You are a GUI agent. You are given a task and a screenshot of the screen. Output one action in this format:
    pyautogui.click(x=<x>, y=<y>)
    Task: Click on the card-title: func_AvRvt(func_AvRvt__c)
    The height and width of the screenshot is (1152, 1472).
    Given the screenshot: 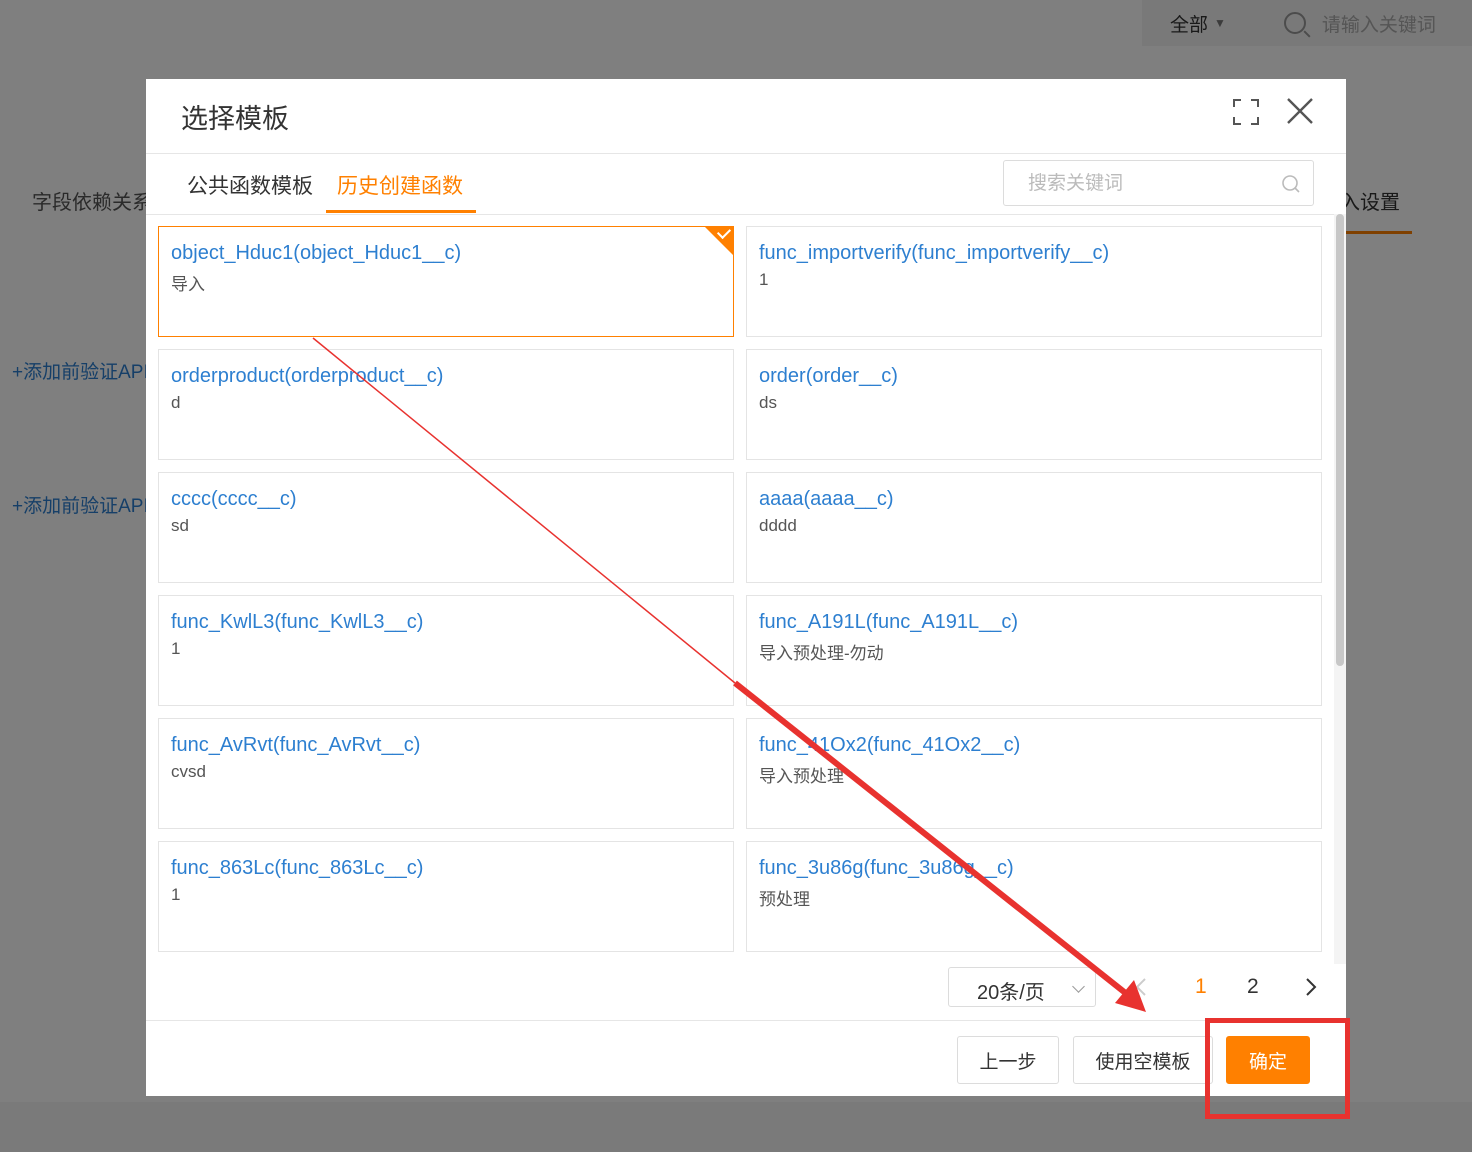 What is the action you would take?
    pyautogui.click(x=296, y=745)
    